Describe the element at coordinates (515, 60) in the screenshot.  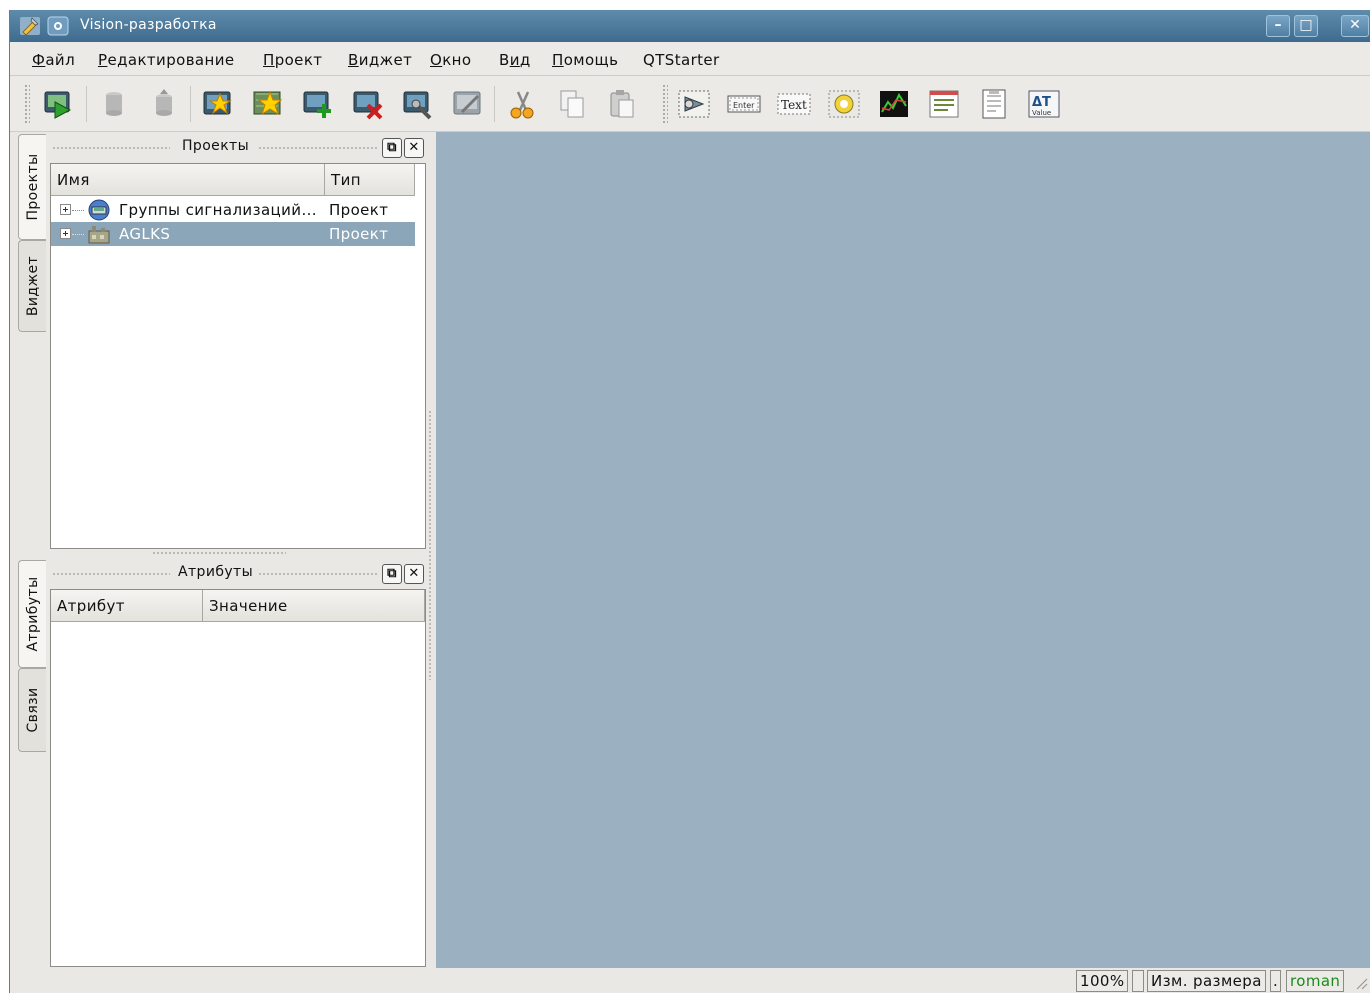
I see `menu-view: Вид` at that location.